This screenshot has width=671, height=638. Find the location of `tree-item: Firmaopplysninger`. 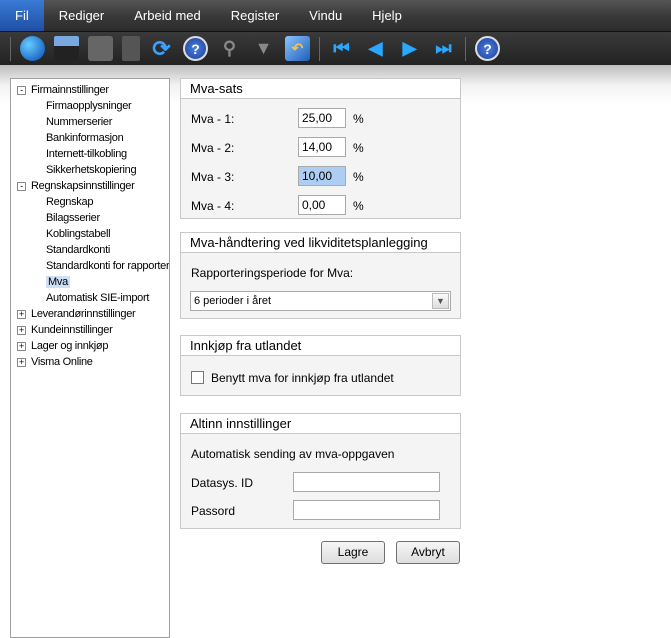

tree-item: Firmaopplysninger is located at coordinates (90, 106).